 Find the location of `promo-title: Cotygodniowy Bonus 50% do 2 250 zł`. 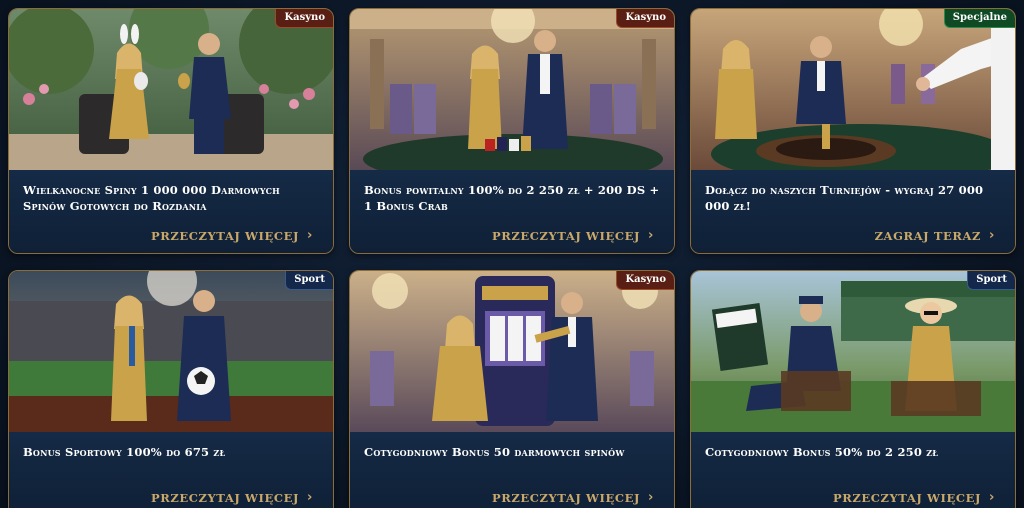

promo-title: Cotygodniowy Bonus 50% do 2 250 zł is located at coordinates (822, 452).